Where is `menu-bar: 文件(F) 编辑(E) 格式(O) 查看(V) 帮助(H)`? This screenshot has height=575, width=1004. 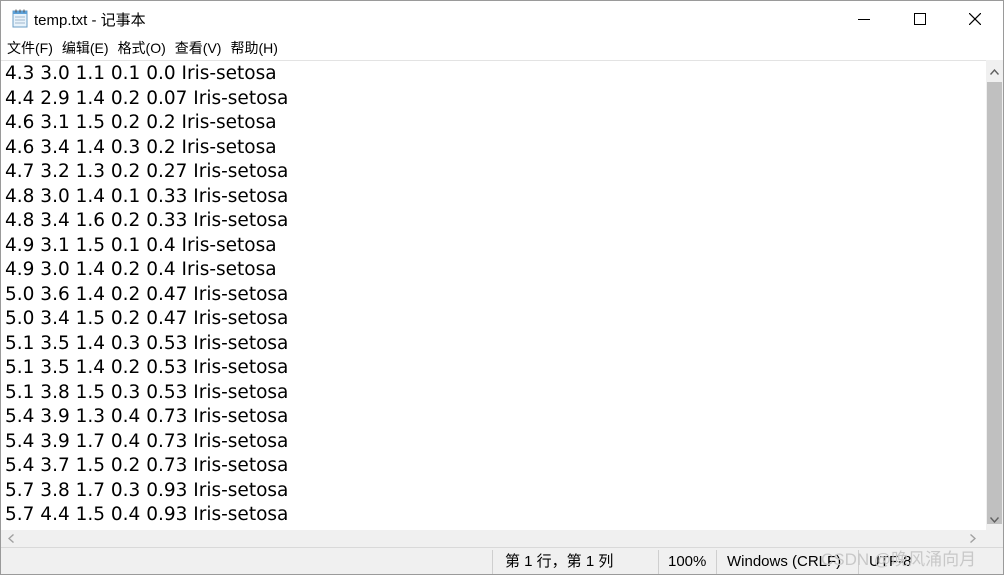 menu-bar: 文件(F) 编辑(E) 格式(O) 查看(V) 帮助(H) is located at coordinates (502, 48).